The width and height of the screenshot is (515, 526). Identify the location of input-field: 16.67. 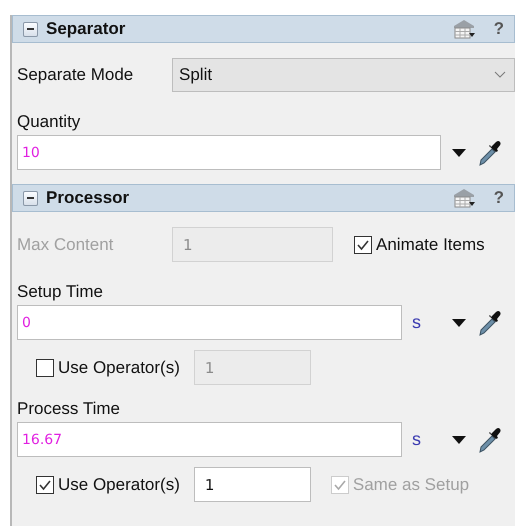
(209, 439).